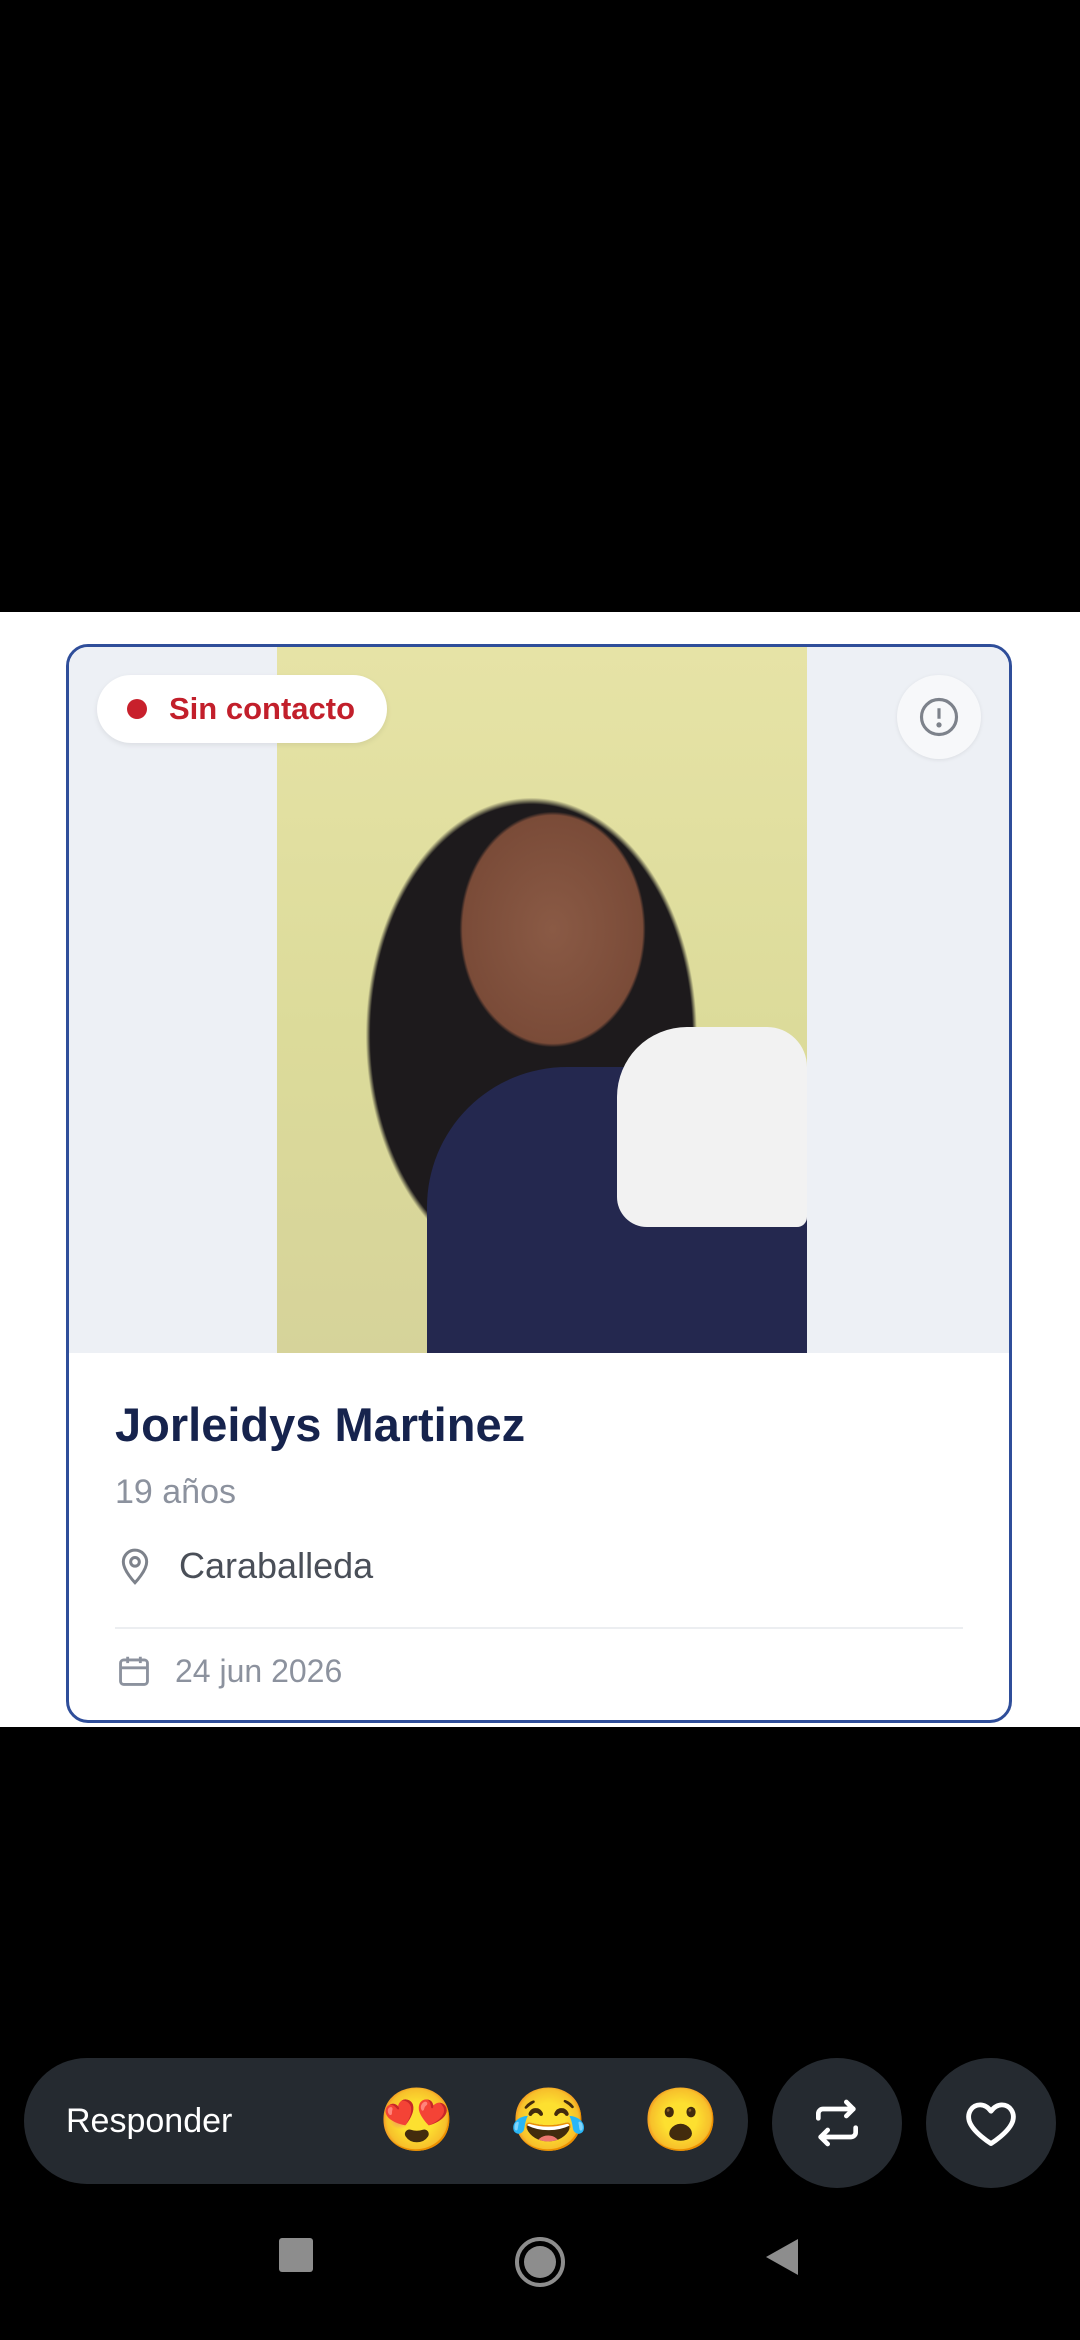 This screenshot has width=1080, height=2340. I want to click on location-text: Caraballeda, so click(276, 1565).